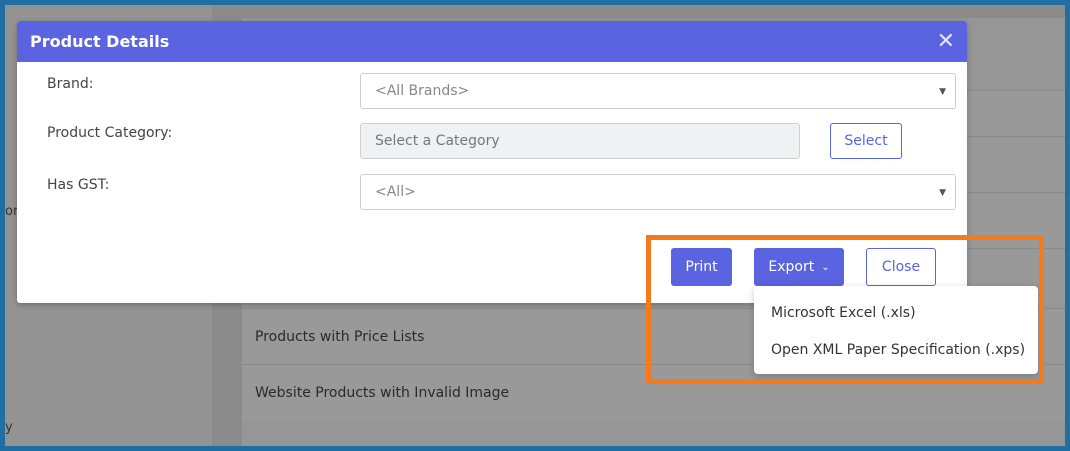 This screenshot has height=451, width=1070. I want to click on gst-select-value: <All>, so click(395, 192).